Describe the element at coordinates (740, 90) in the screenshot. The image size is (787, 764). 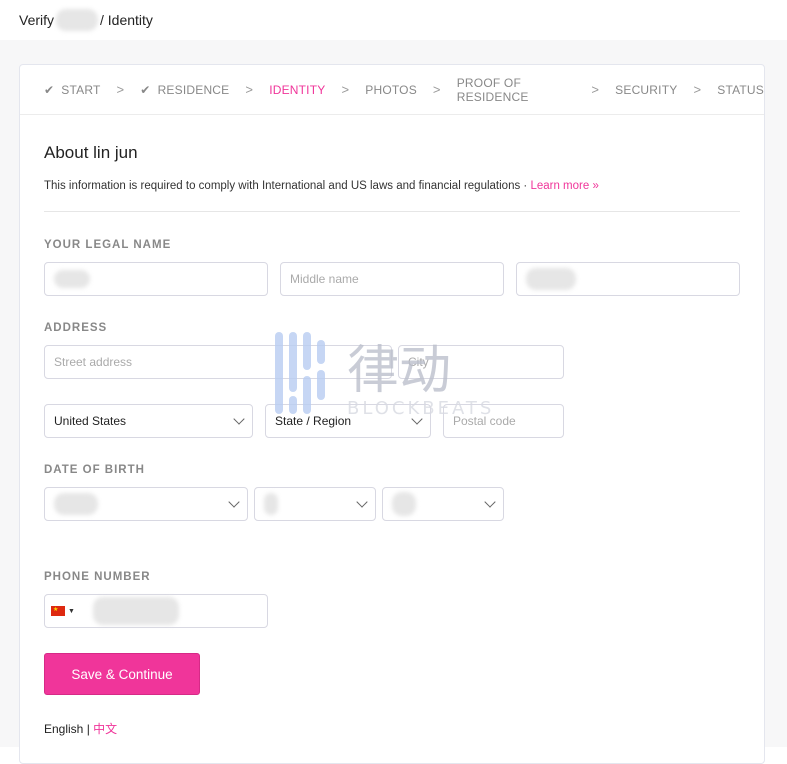
I see `step-status: STATUS` at that location.